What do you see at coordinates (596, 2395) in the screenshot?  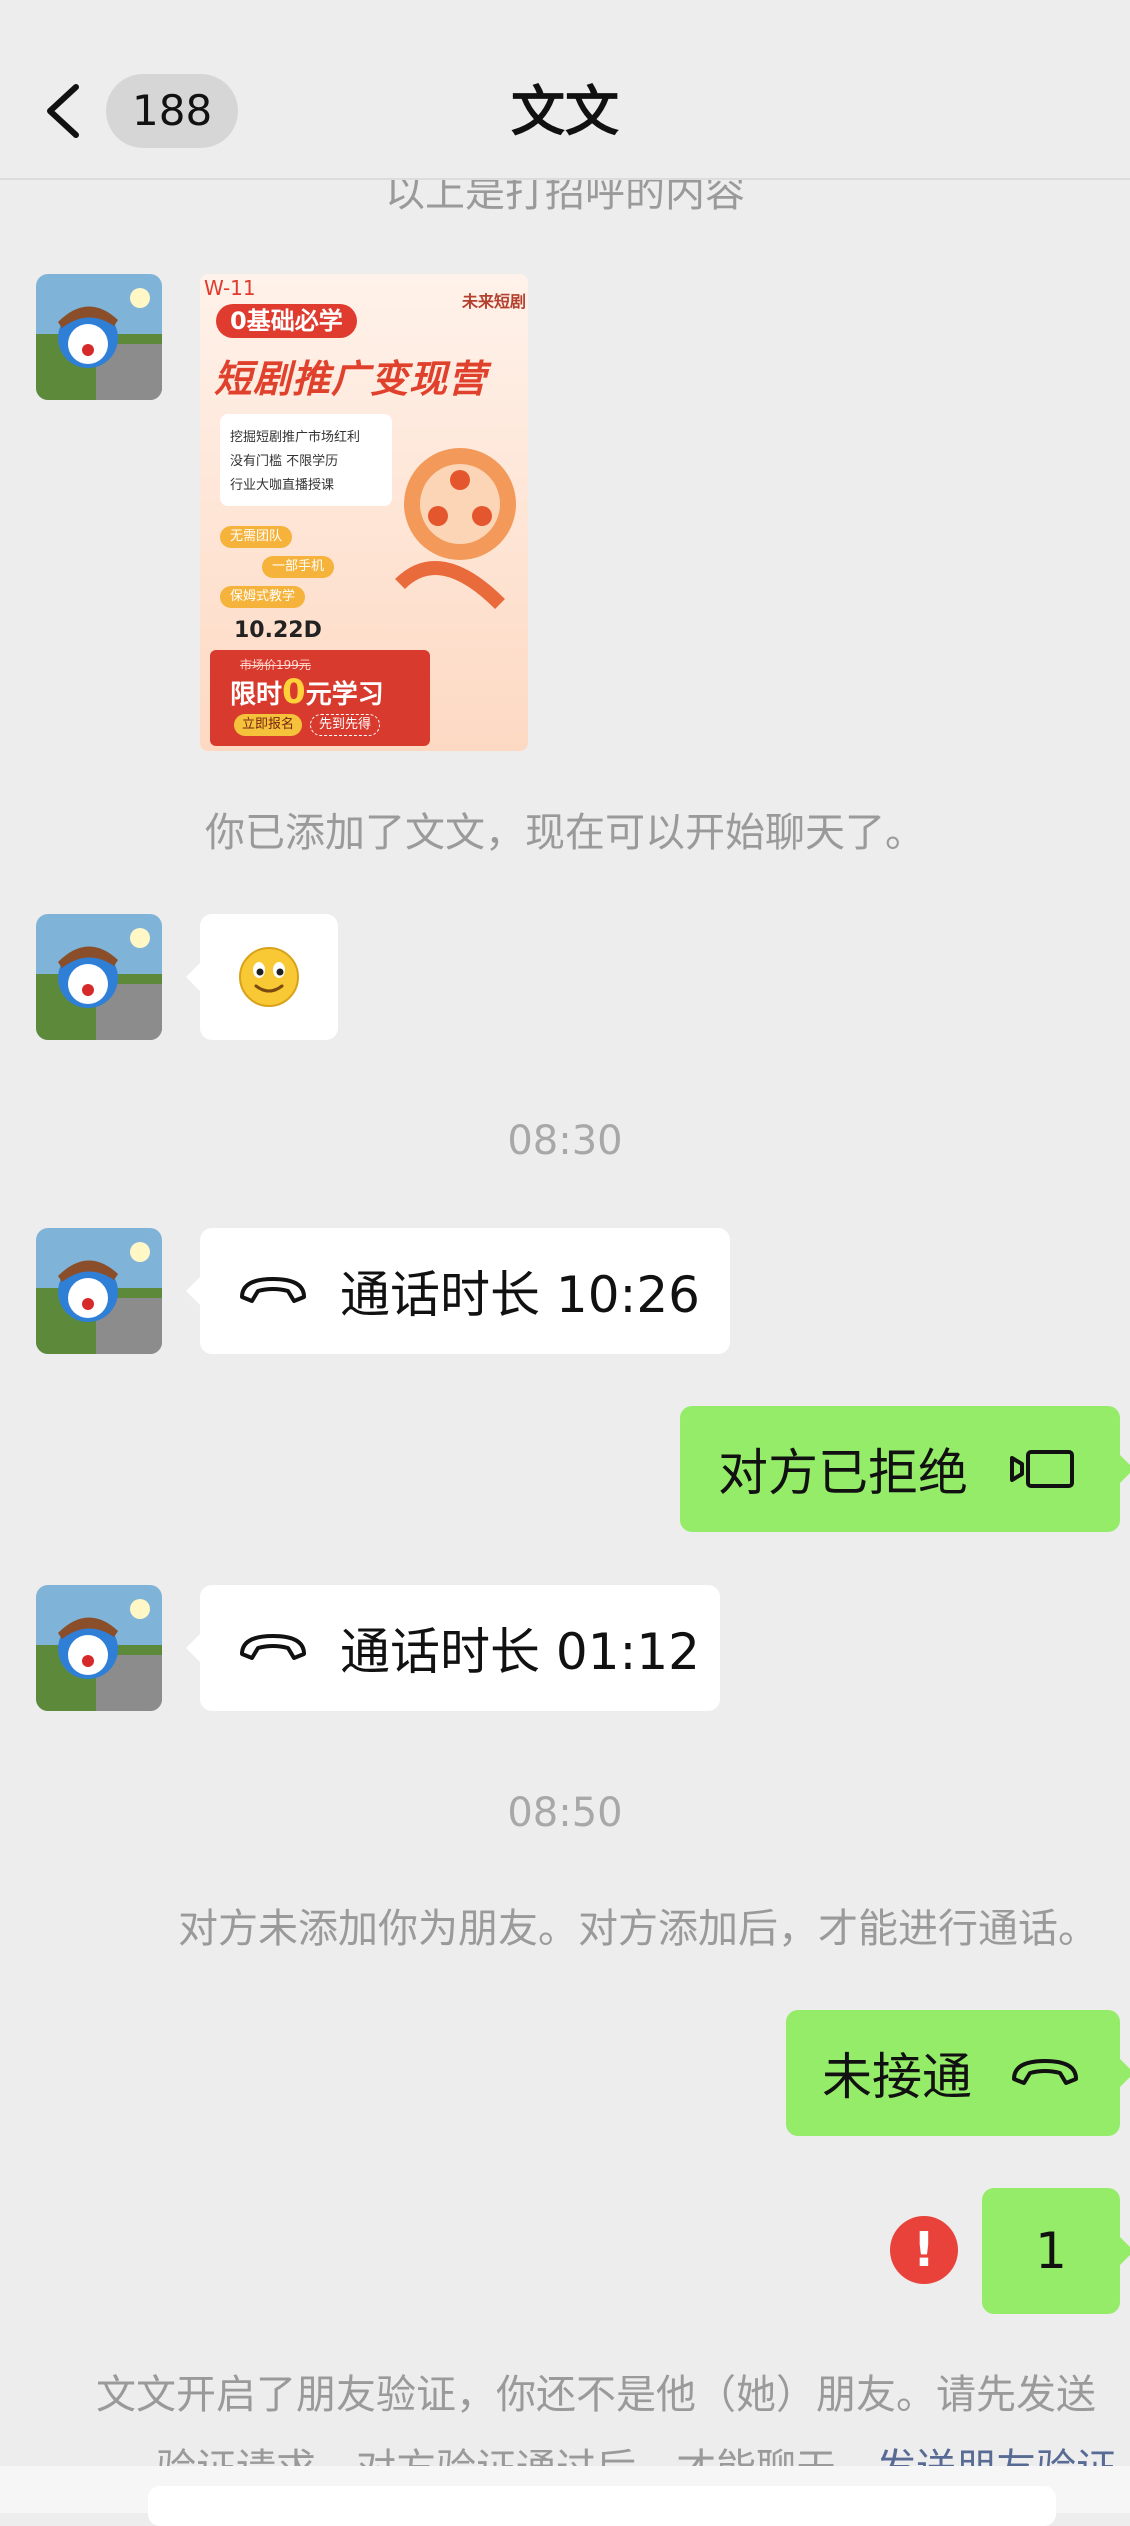 I see `friend-verify-notice: 文文开启了朋友验证，你还不是他（她）朋友。请先发送` at bounding box center [596, 2395].